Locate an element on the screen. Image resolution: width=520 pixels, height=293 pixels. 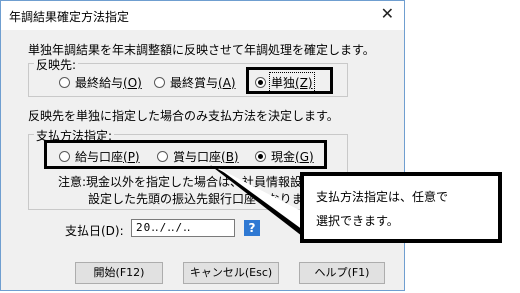
callout-box: 支払方法指定は、任意で 選択できます。 is located at coordinates (401, 207).